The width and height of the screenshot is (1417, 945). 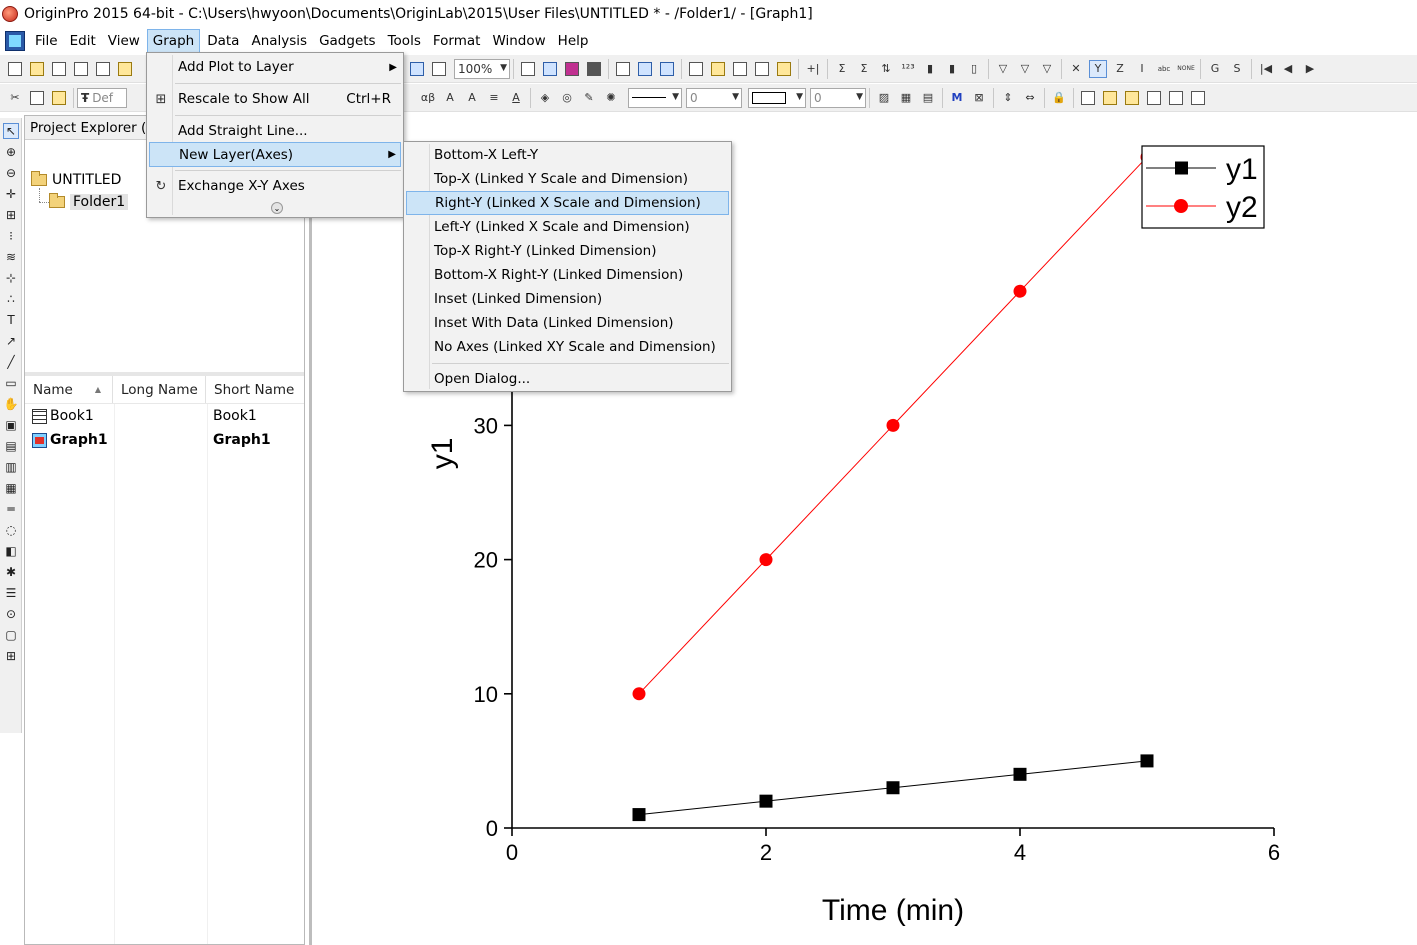 I want to click on region-mask-icon: ≋, so click(x=11, y=257).